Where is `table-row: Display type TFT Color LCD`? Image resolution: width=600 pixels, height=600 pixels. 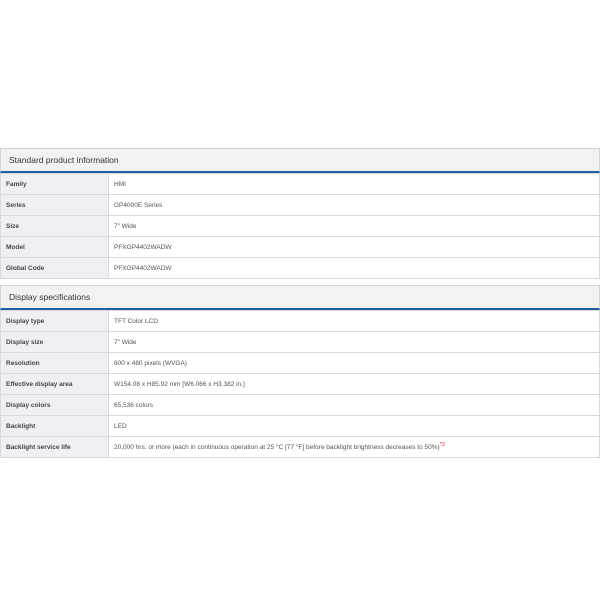 table-row: Display type TFT Color LCD is located at coordinates (300, 321).